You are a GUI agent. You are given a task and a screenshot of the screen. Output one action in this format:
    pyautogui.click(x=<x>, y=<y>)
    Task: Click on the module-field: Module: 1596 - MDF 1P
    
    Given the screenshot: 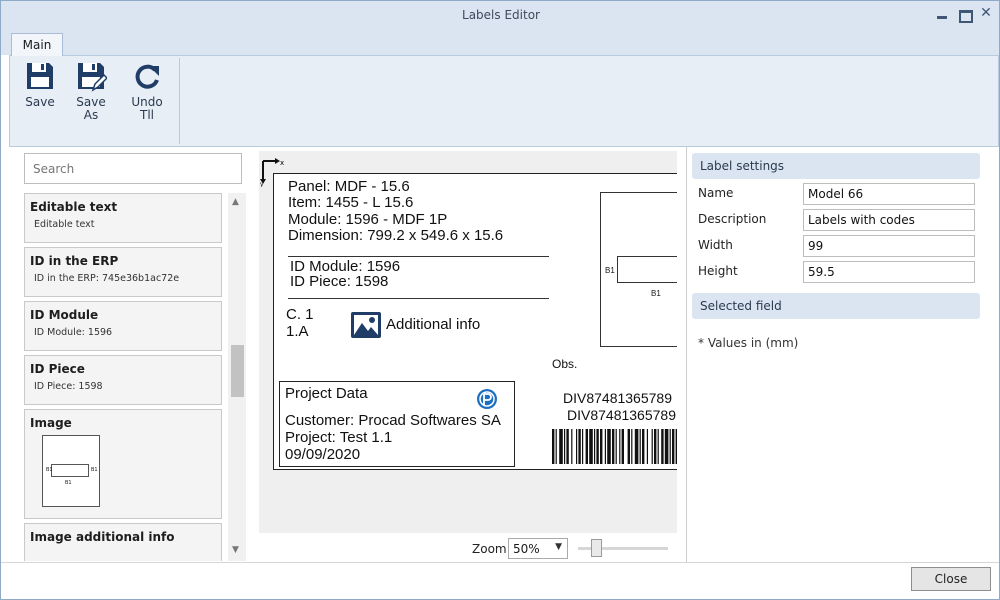 What is the action you would take?
    pyautogui.click(x=367, y=219)
    